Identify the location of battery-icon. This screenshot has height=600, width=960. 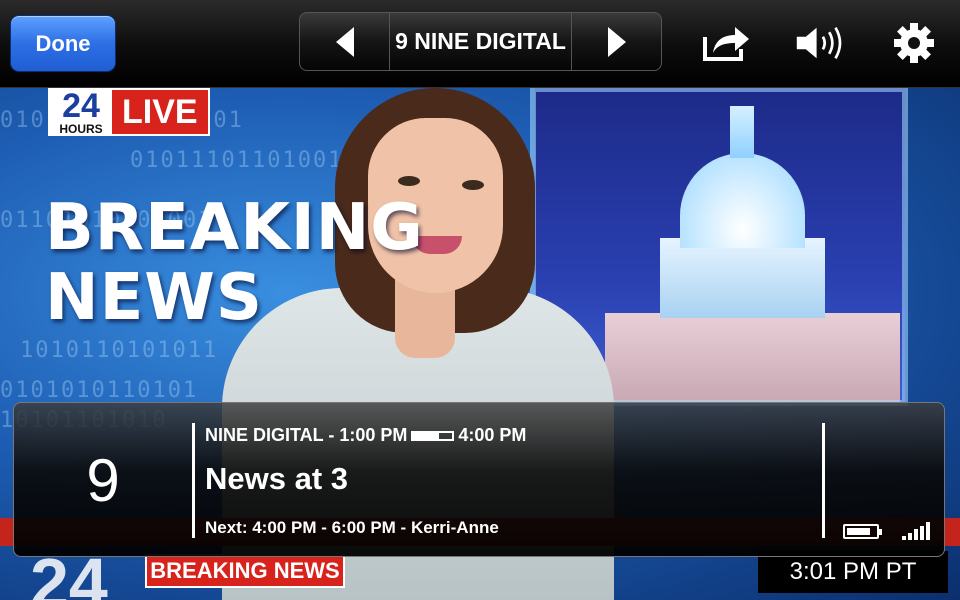
(862, 531).